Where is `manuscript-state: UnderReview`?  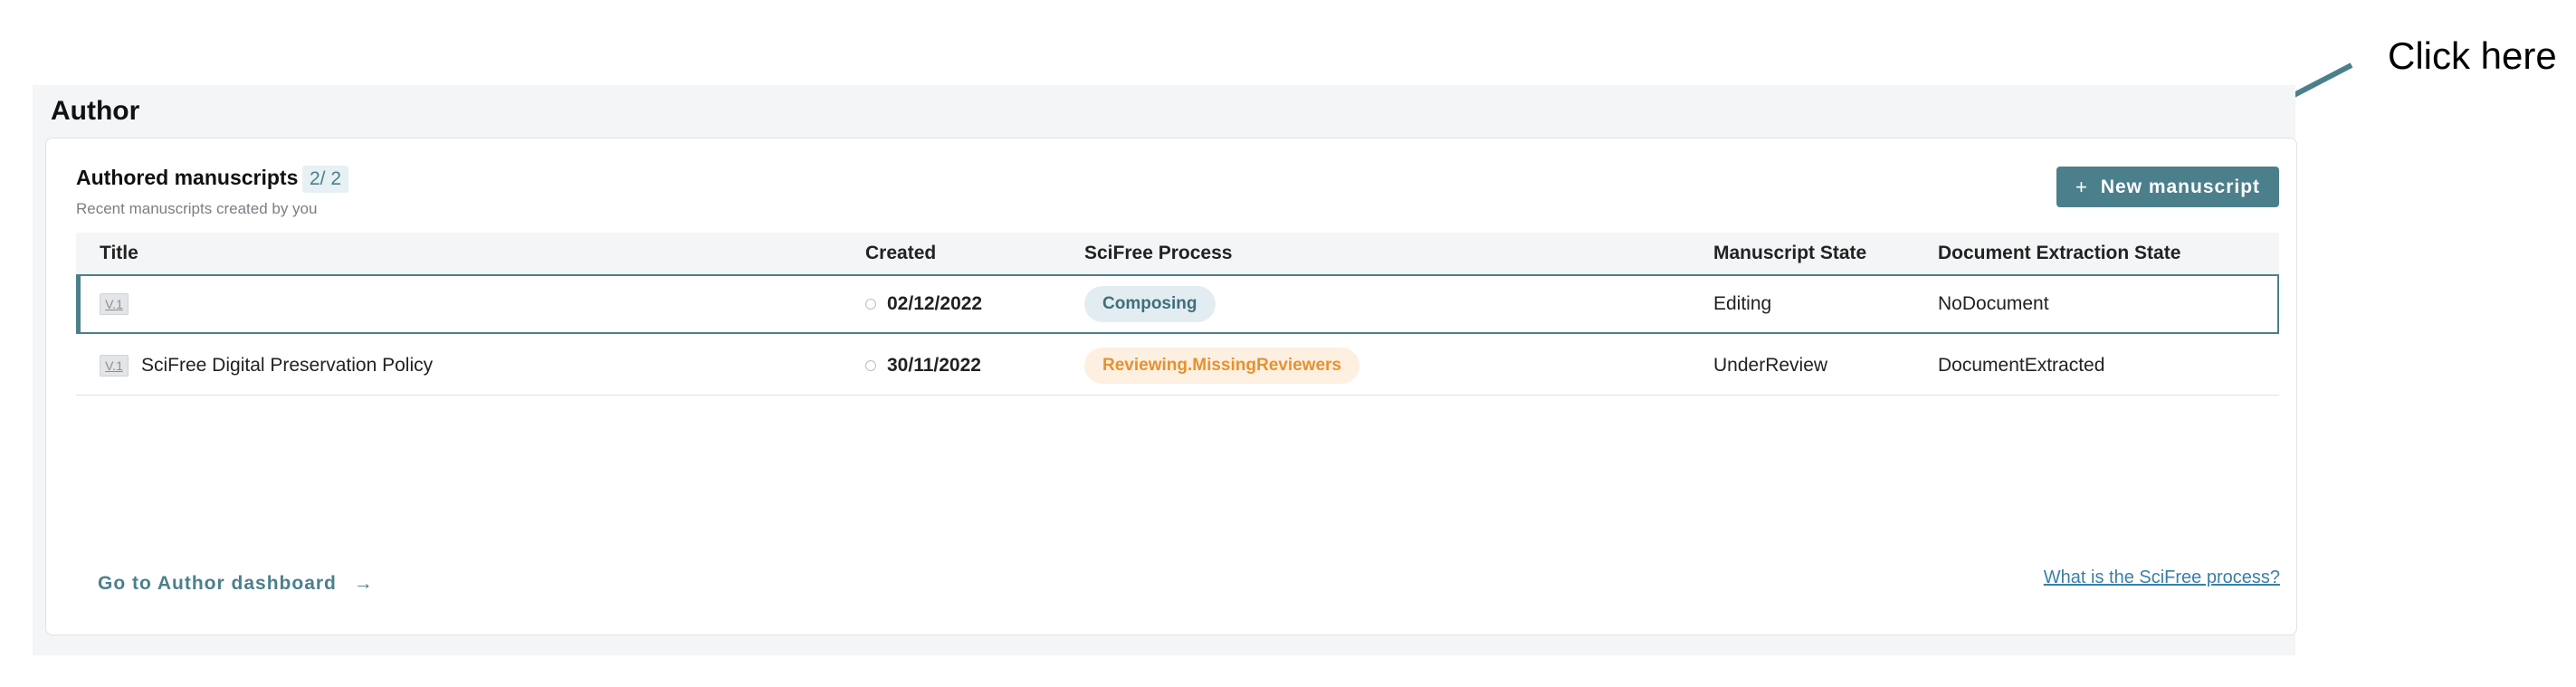
manuscript-state: UnderReview is located at coordinates (1771, 365).